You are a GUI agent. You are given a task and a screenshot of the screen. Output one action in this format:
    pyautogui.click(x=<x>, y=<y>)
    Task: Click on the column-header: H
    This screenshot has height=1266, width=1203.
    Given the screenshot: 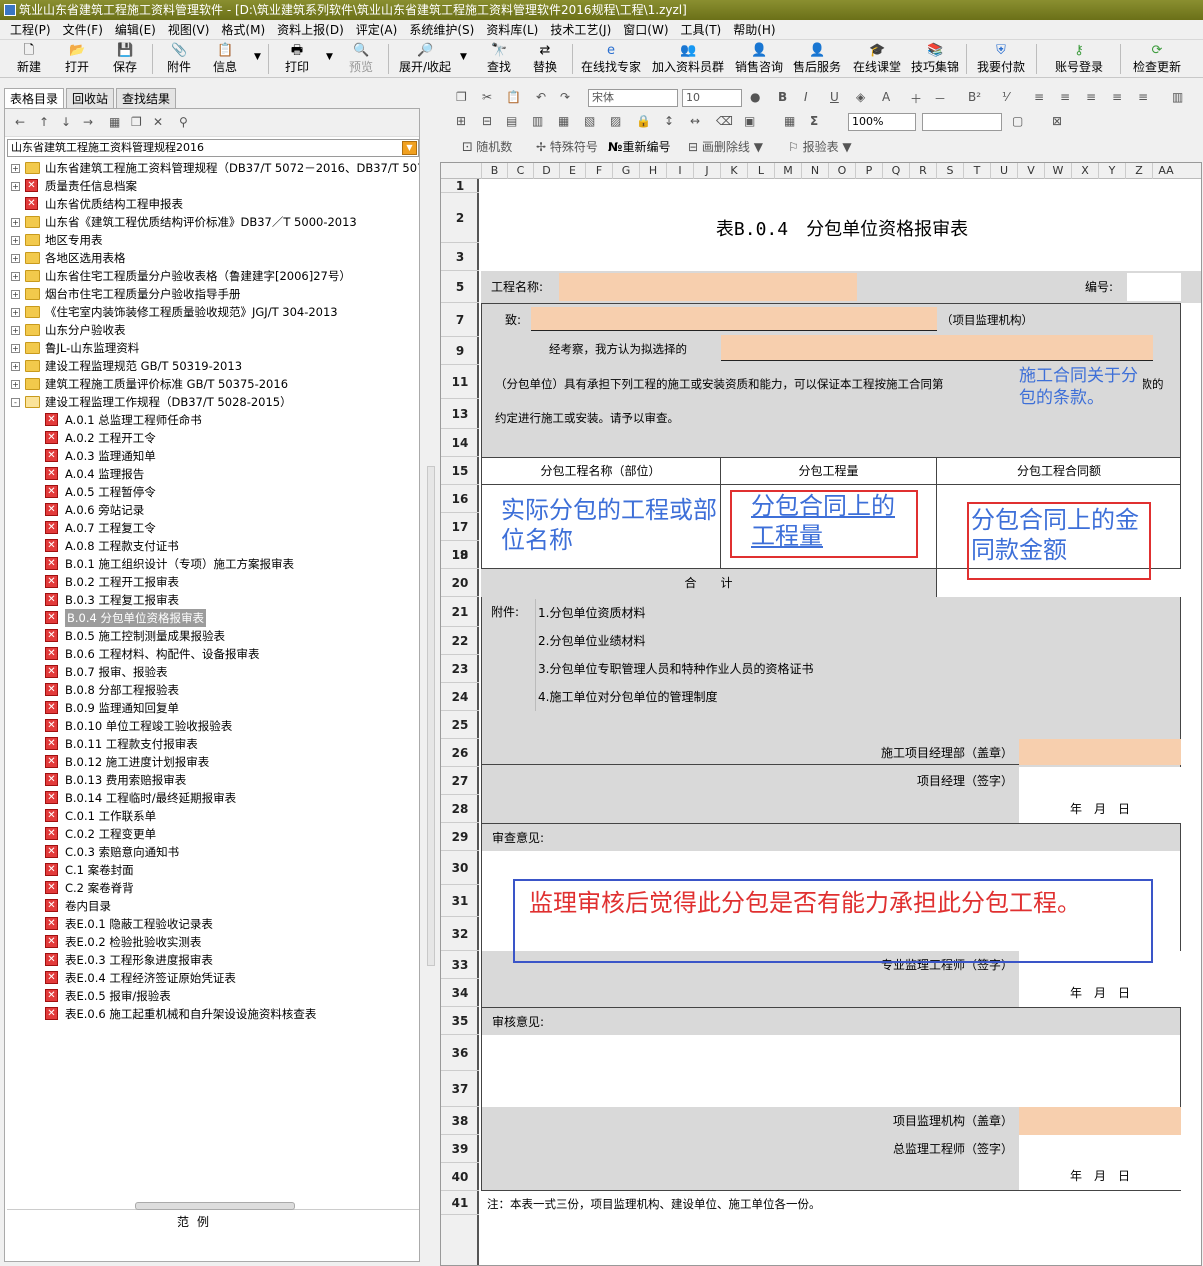 What is the action you would take?
    pyautogui.click(x=652, y=171)
    